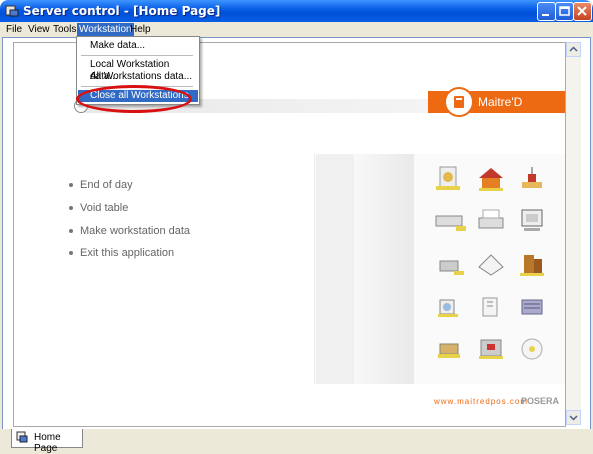  What do you see at coordinates (105, 29) in the screenshot?
I see `menu-workstation: Workstation` at bounding box center [105, 29].